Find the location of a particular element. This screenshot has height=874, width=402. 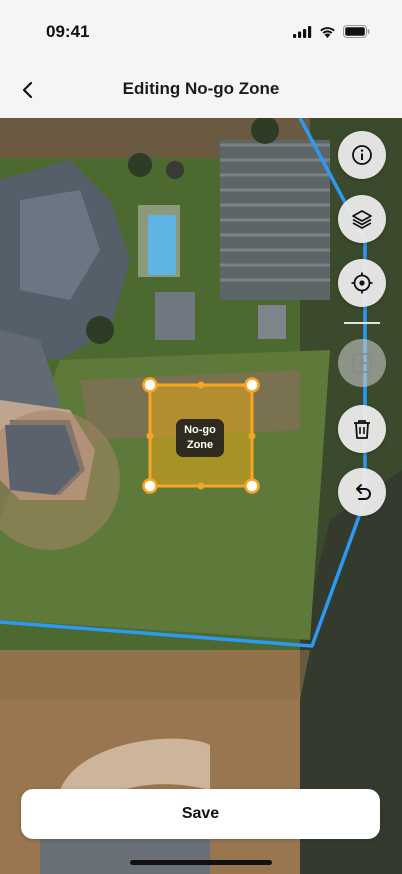

add-square-icon is located at coordinates (362, 363).